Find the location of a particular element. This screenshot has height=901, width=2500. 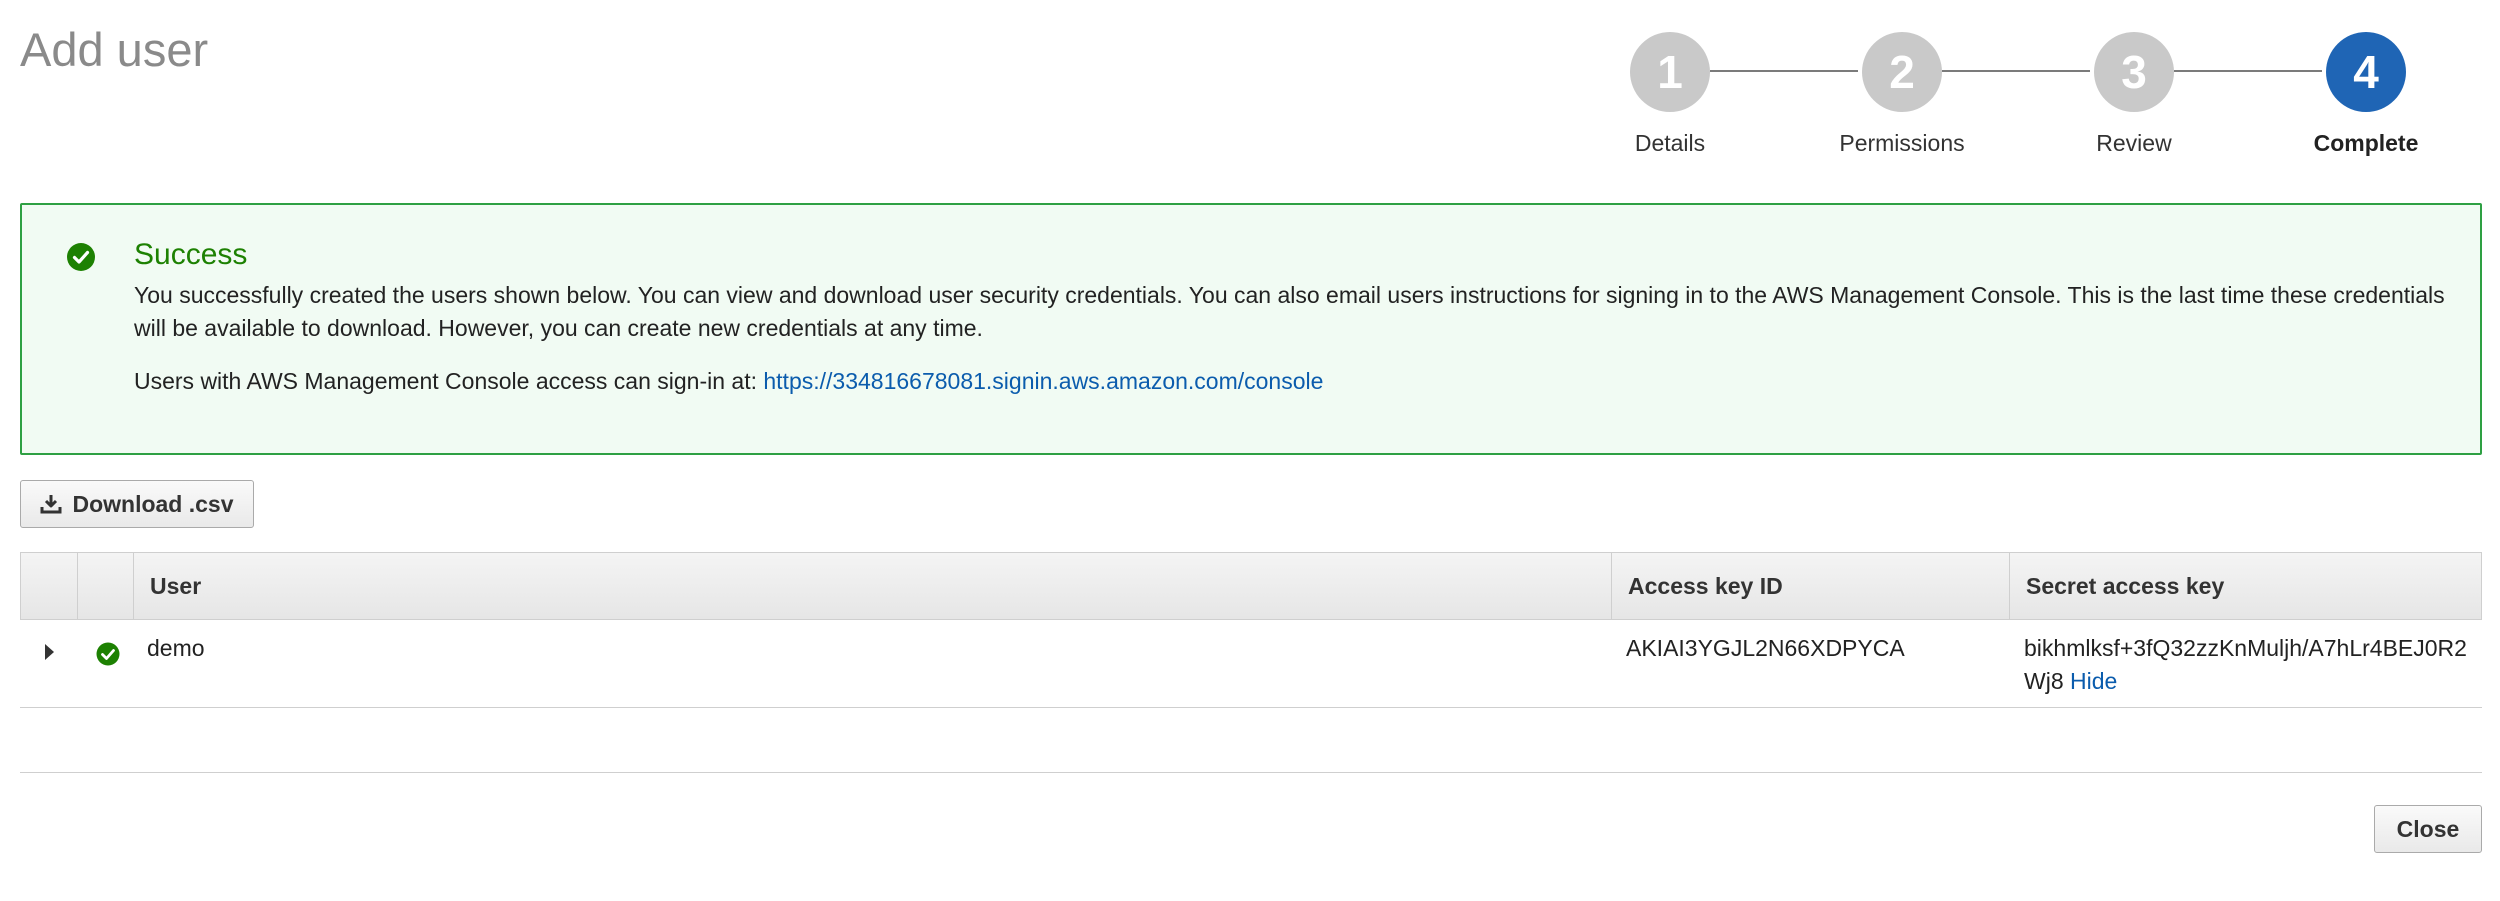

download-icon is located at coordinates (51, 504).